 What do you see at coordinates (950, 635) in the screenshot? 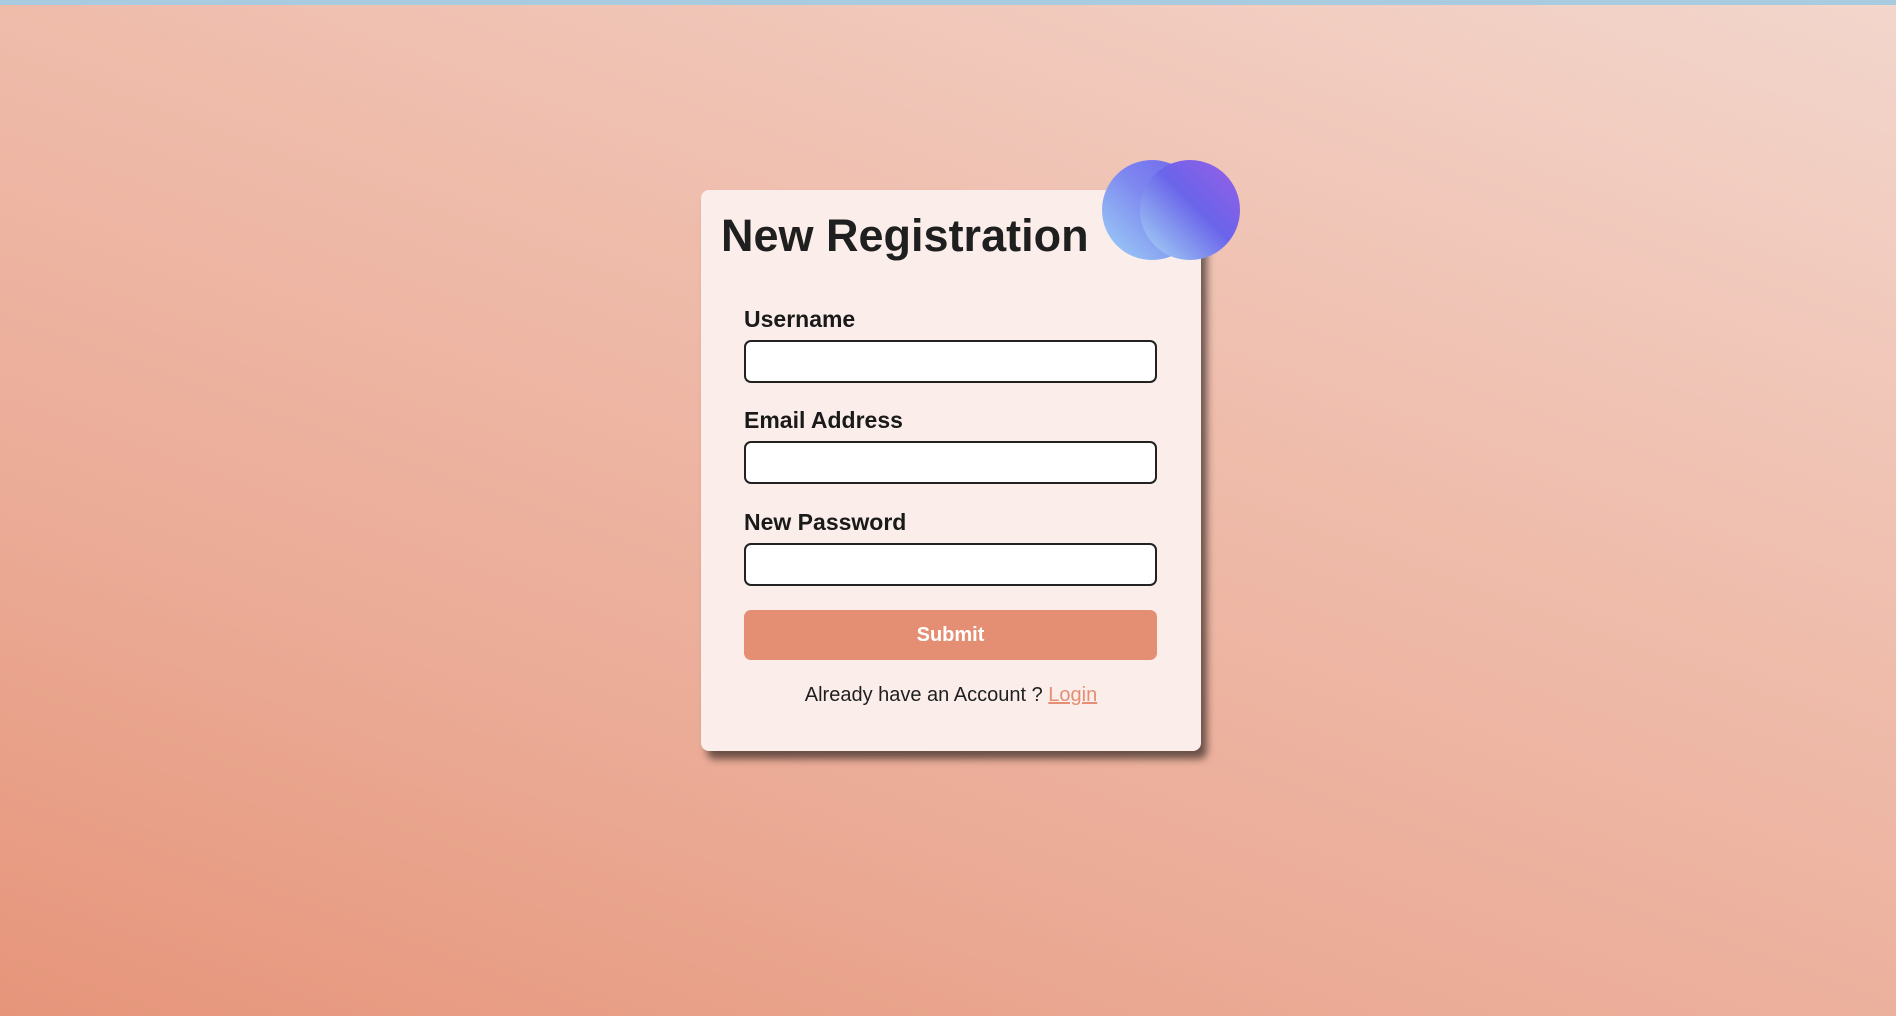
I see `submit-button: Submit` at bounding box center [950, 635].